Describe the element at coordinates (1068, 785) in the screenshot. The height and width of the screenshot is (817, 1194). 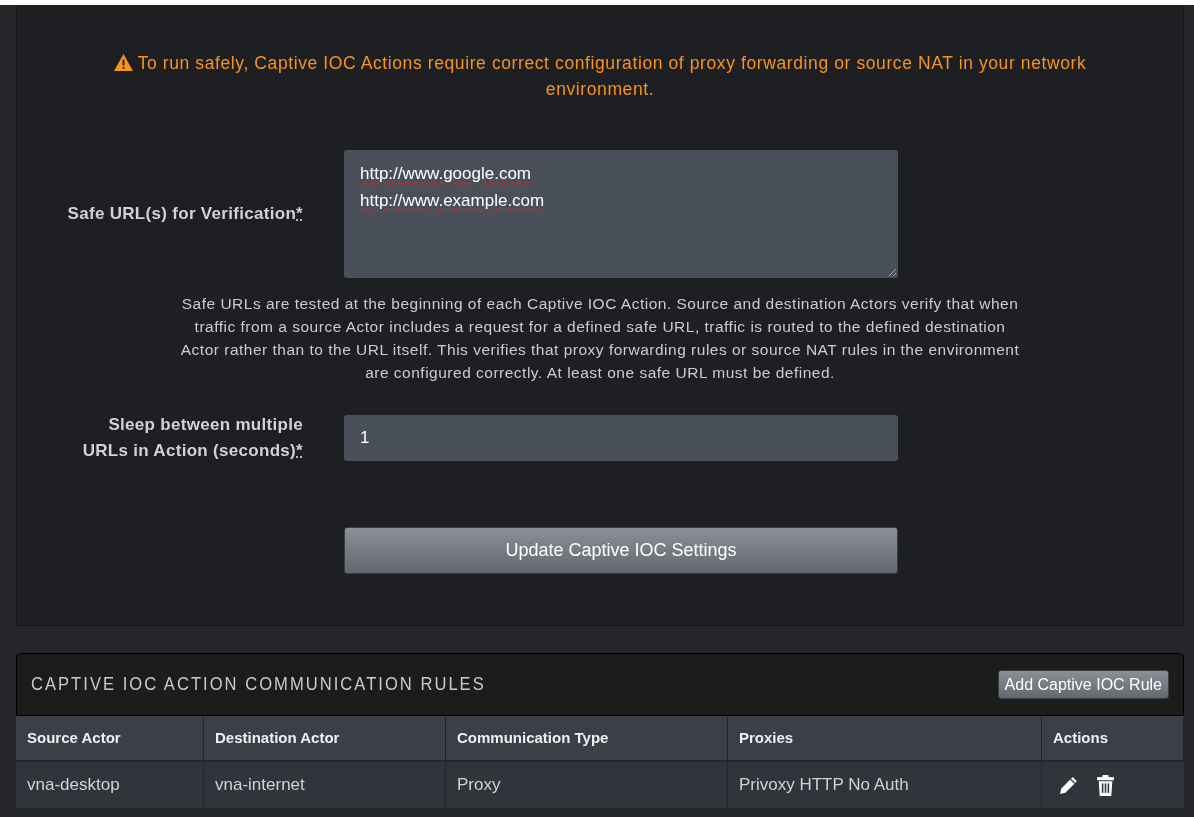
I see `pencil-icon` at that location.